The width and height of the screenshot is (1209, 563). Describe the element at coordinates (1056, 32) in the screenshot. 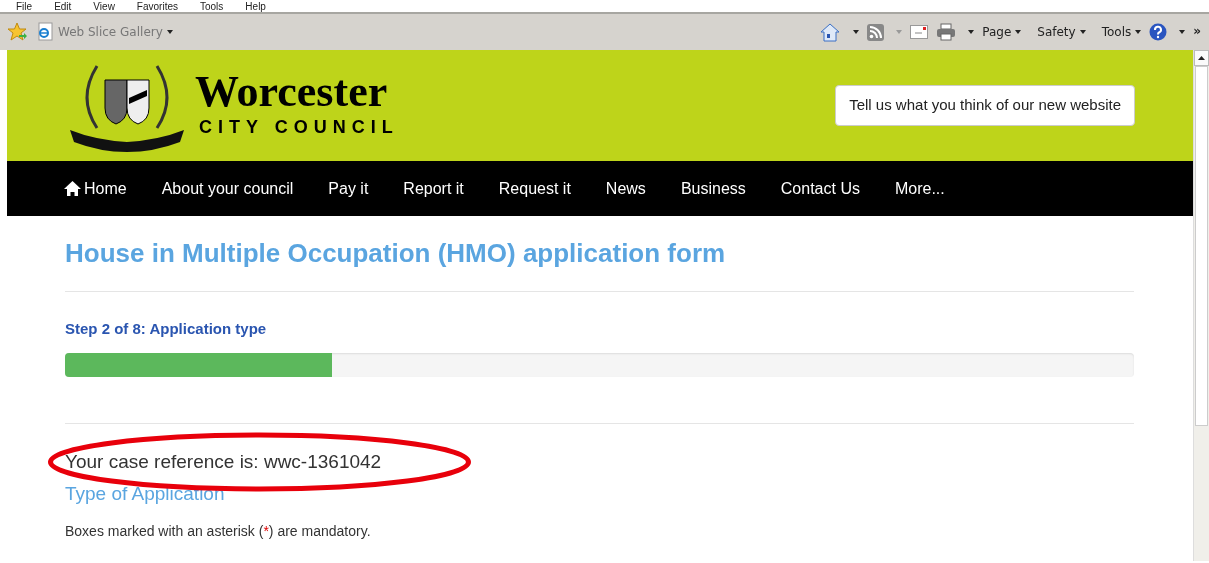

I see `toolbar-menu: Safety` at that location.